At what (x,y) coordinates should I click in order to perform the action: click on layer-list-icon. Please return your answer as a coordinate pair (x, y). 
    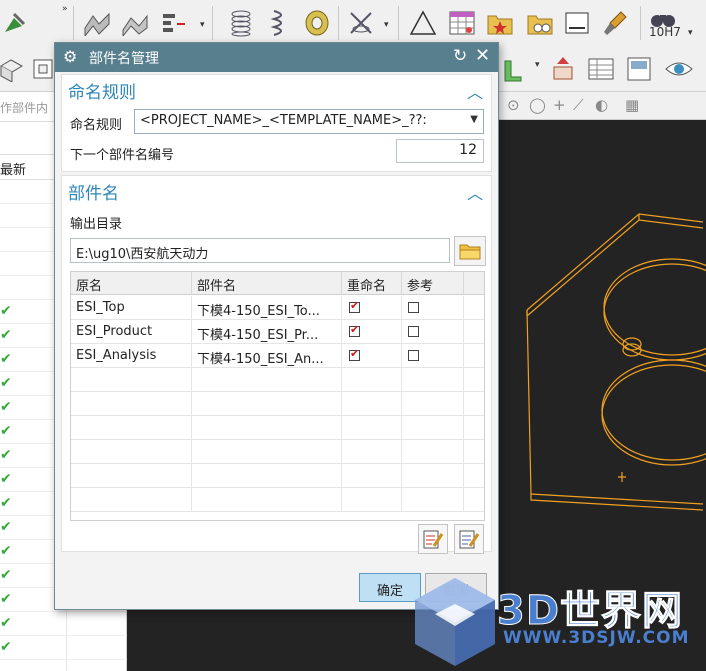
    Looking at the image, I should click on (175, 23).